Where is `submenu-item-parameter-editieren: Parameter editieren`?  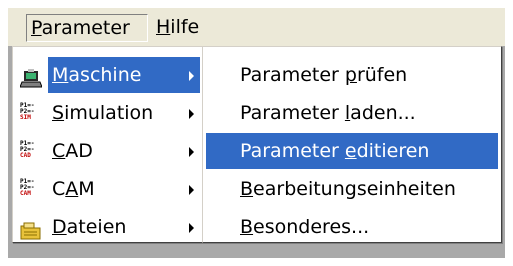 submenu-item-parameter-editieren: Parameter editieren is located at coordinates (352, 151).